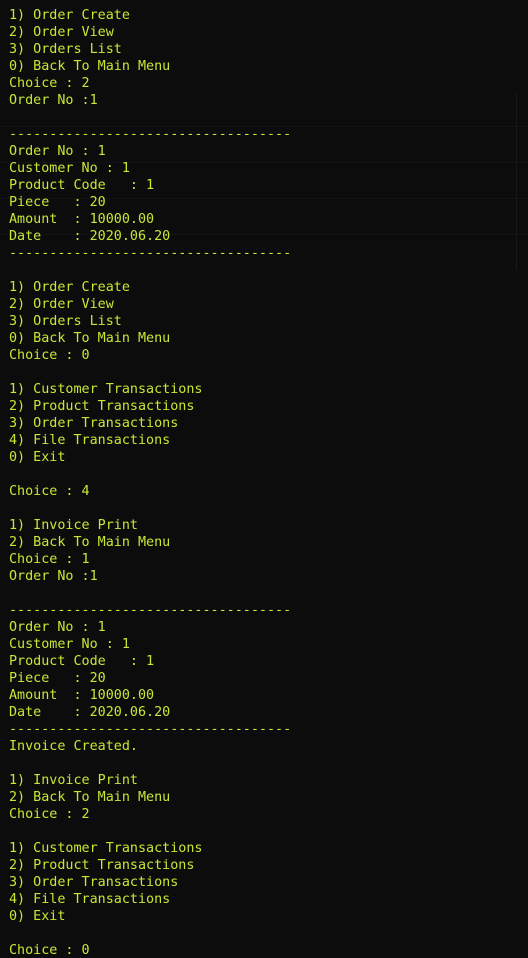 The image size is (528, 958). I want to click on console-line: Choice : 1, so click(49, 559).